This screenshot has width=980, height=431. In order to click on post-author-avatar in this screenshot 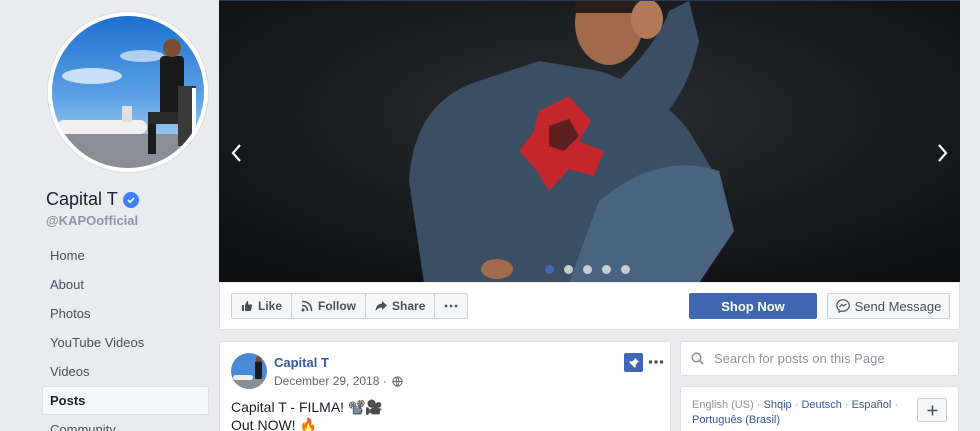, I will do `click(249, 371)`.